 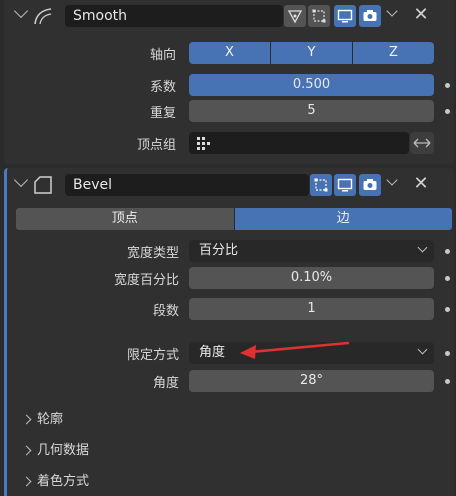 I want to click on vertex-group-icon, so click(x=203, y=147).